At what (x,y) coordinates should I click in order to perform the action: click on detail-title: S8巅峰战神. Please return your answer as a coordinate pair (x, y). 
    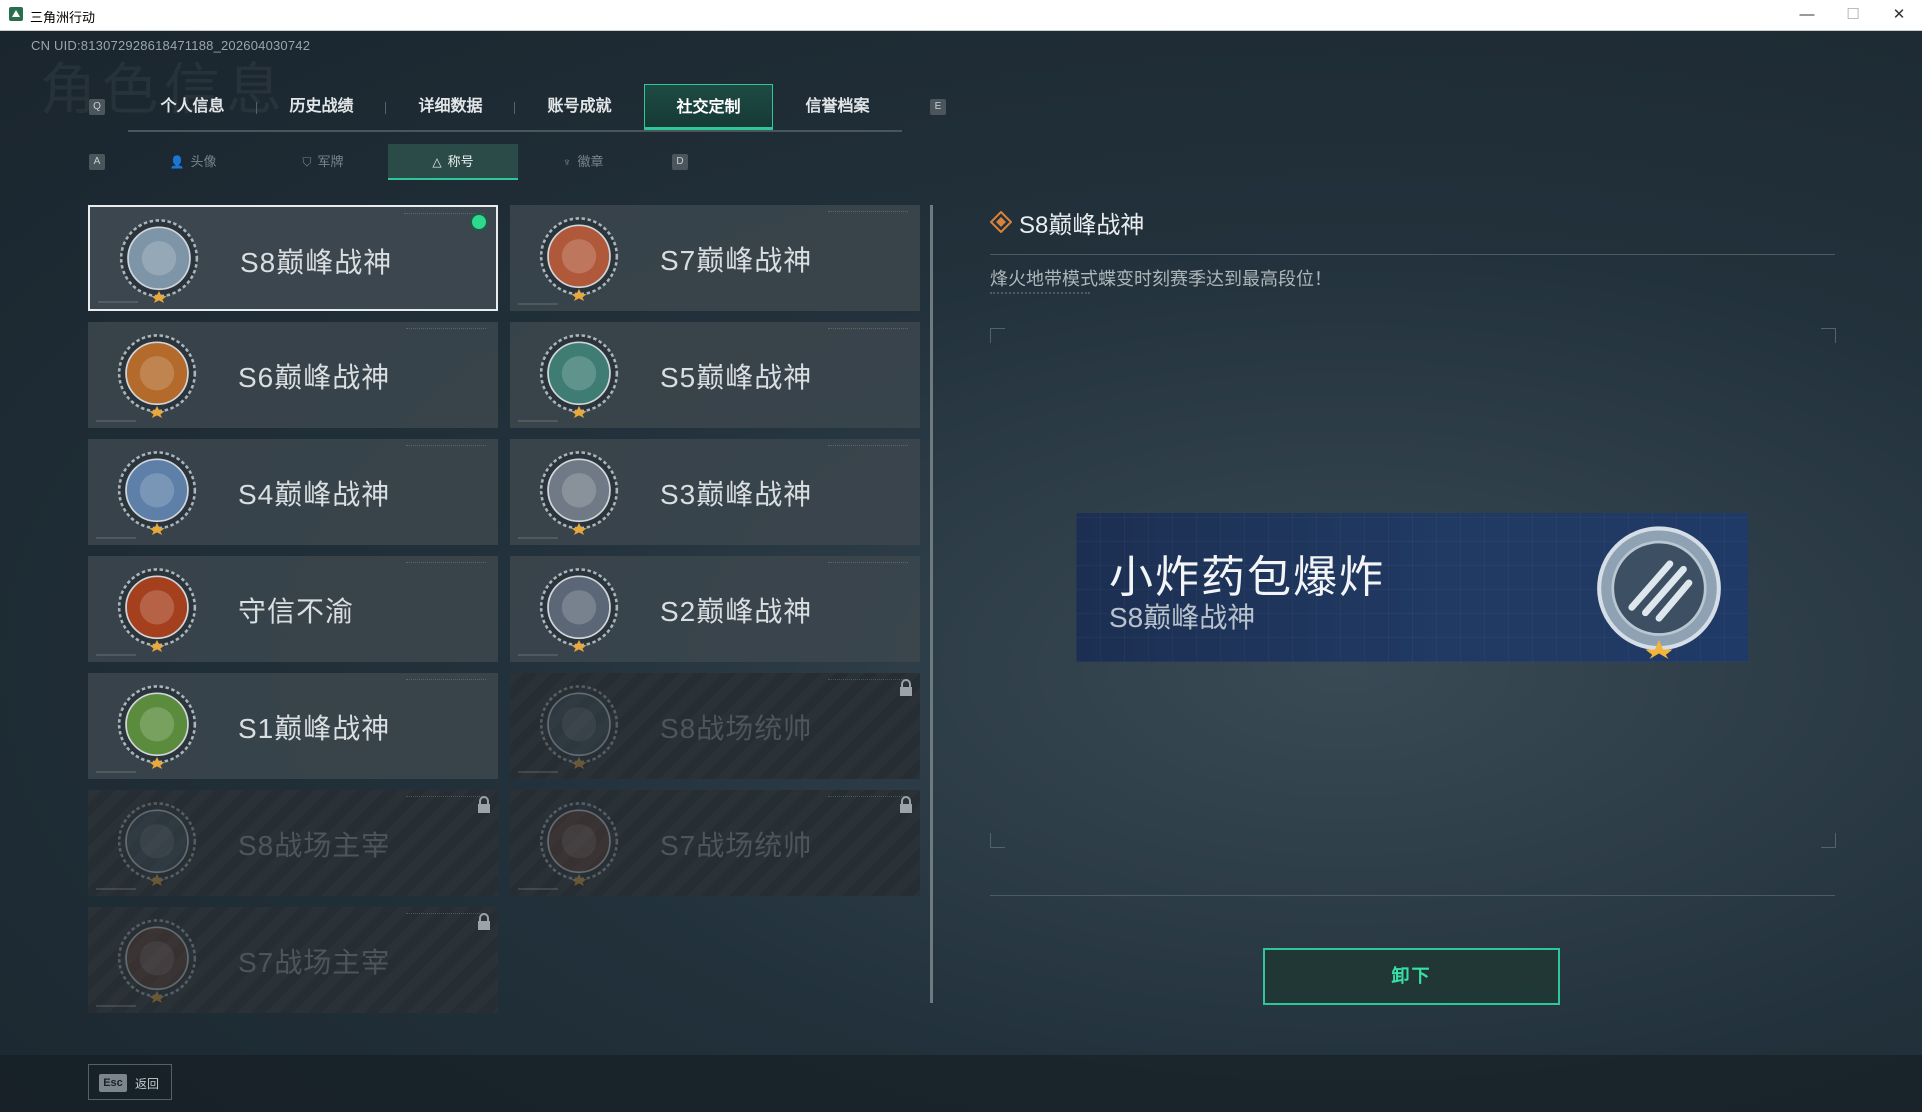
    Looking at the image, I should click on (1082, 225).